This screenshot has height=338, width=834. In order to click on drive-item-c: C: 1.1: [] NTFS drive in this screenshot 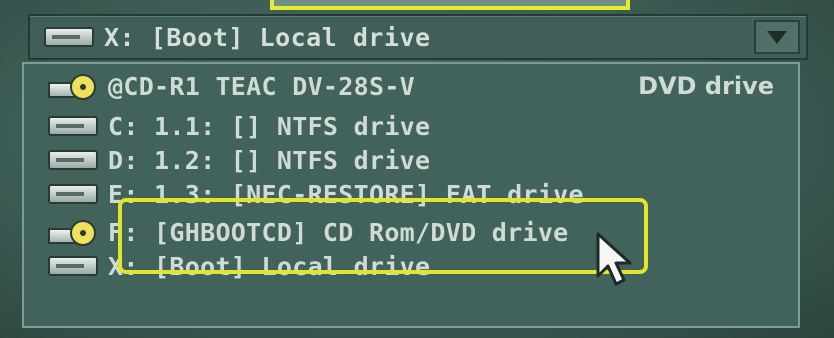, I will do `click(411, 126)`.